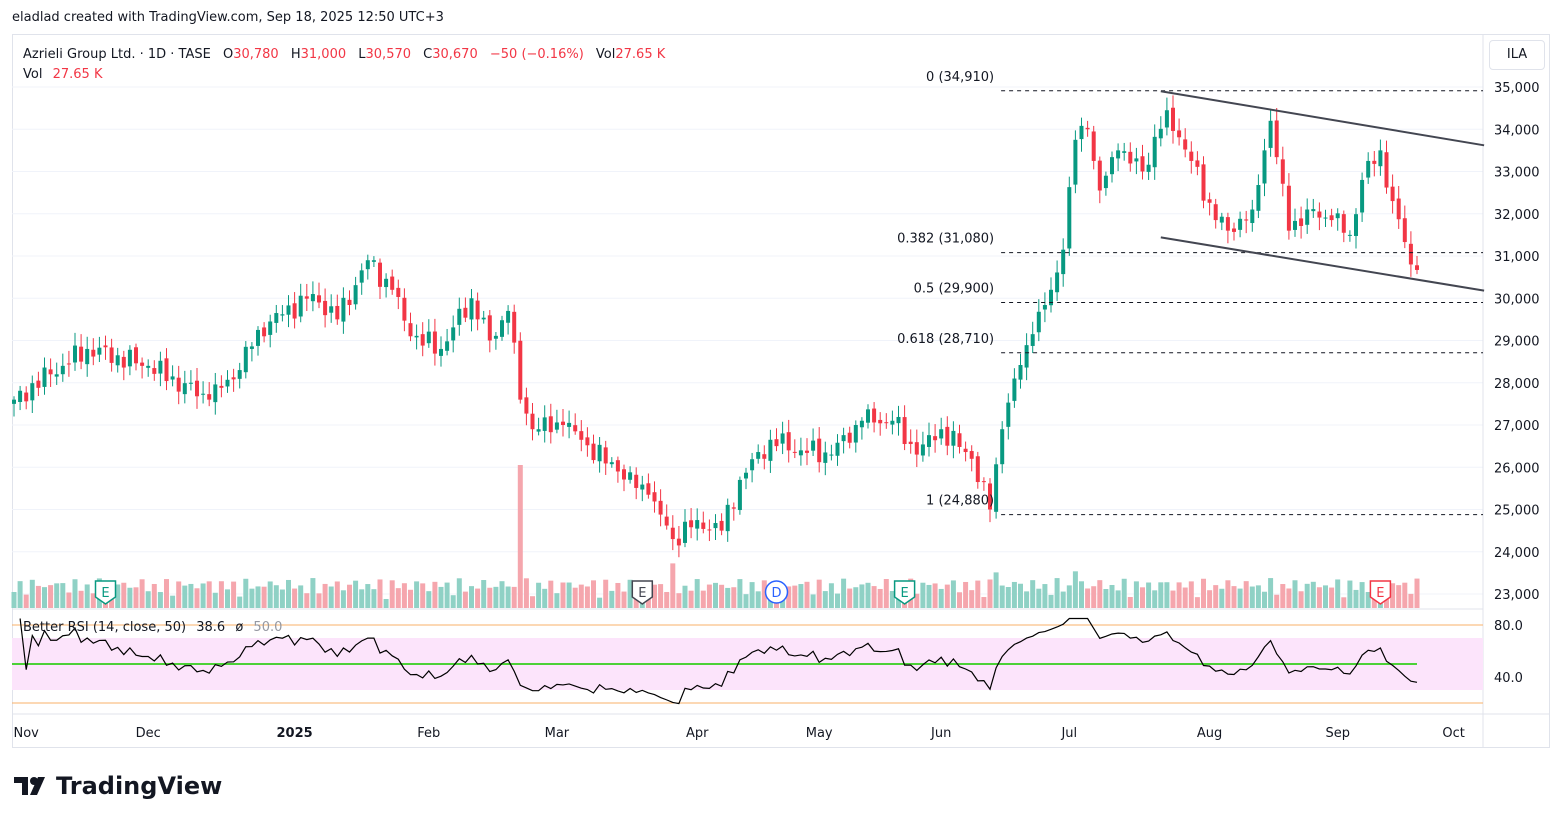 Image resolution: width=1563 pixels, height=824 pixels. I want to click on time-tick-label: Mar, so click(557, 733).